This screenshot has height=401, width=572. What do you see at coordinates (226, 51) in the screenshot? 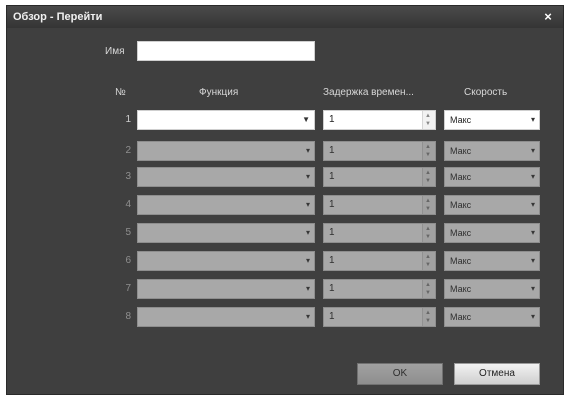
I see `name-input` at bounding box center [226, 51].